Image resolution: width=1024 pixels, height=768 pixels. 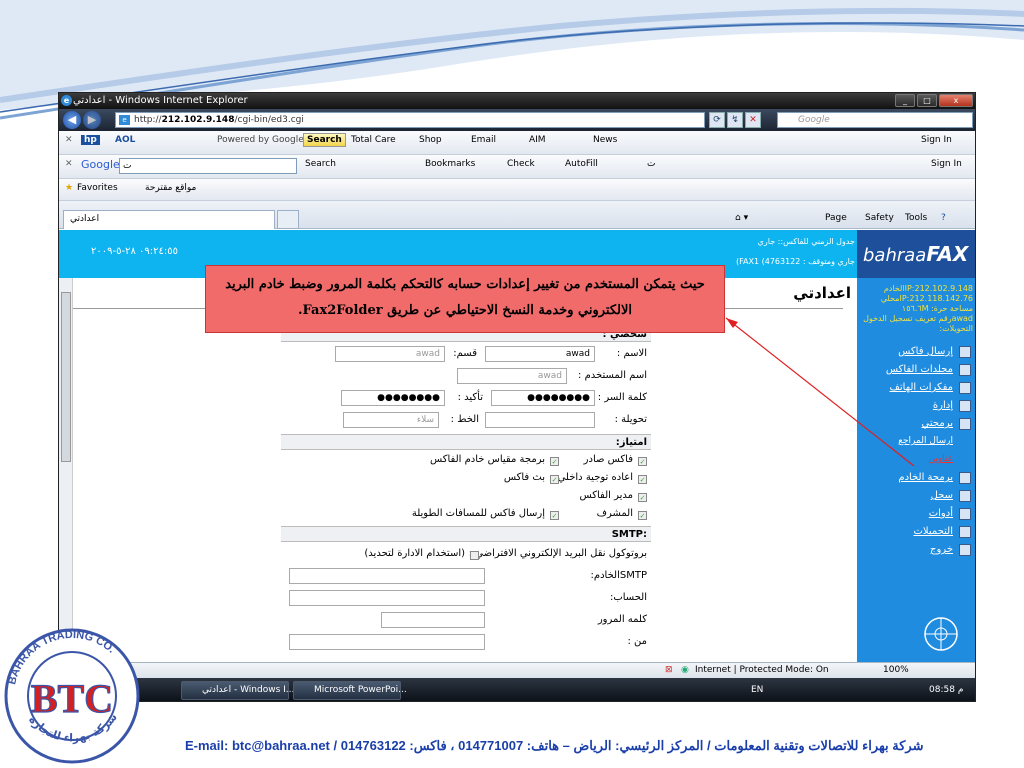 What do you see at coordinates (943, 405) in the screenshot?
I see `sidebar-item-admin: إدارة` at bounding box center [943, 405].